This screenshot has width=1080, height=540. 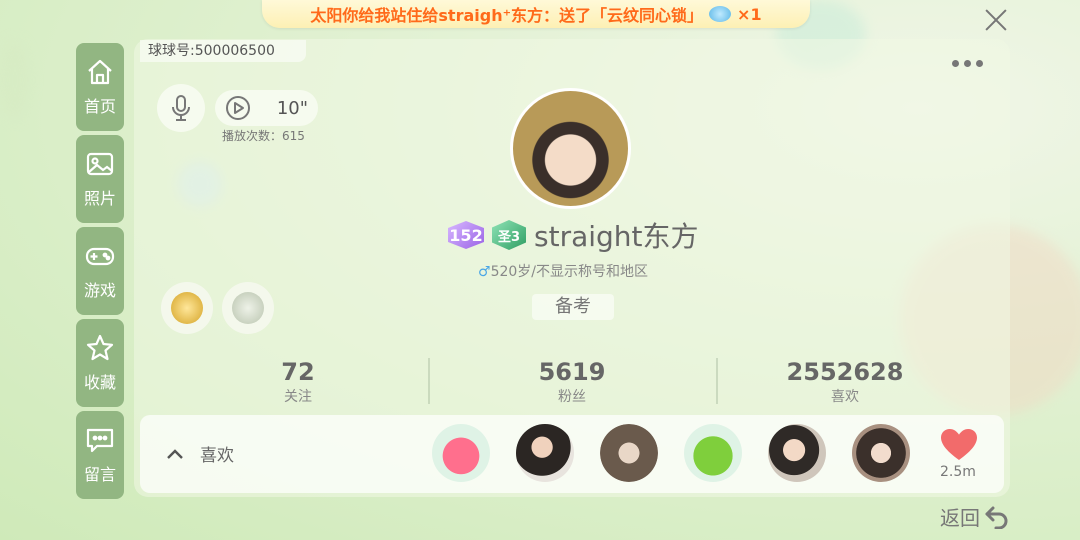 I want to click on message-icon, so click(x=100, y=440).